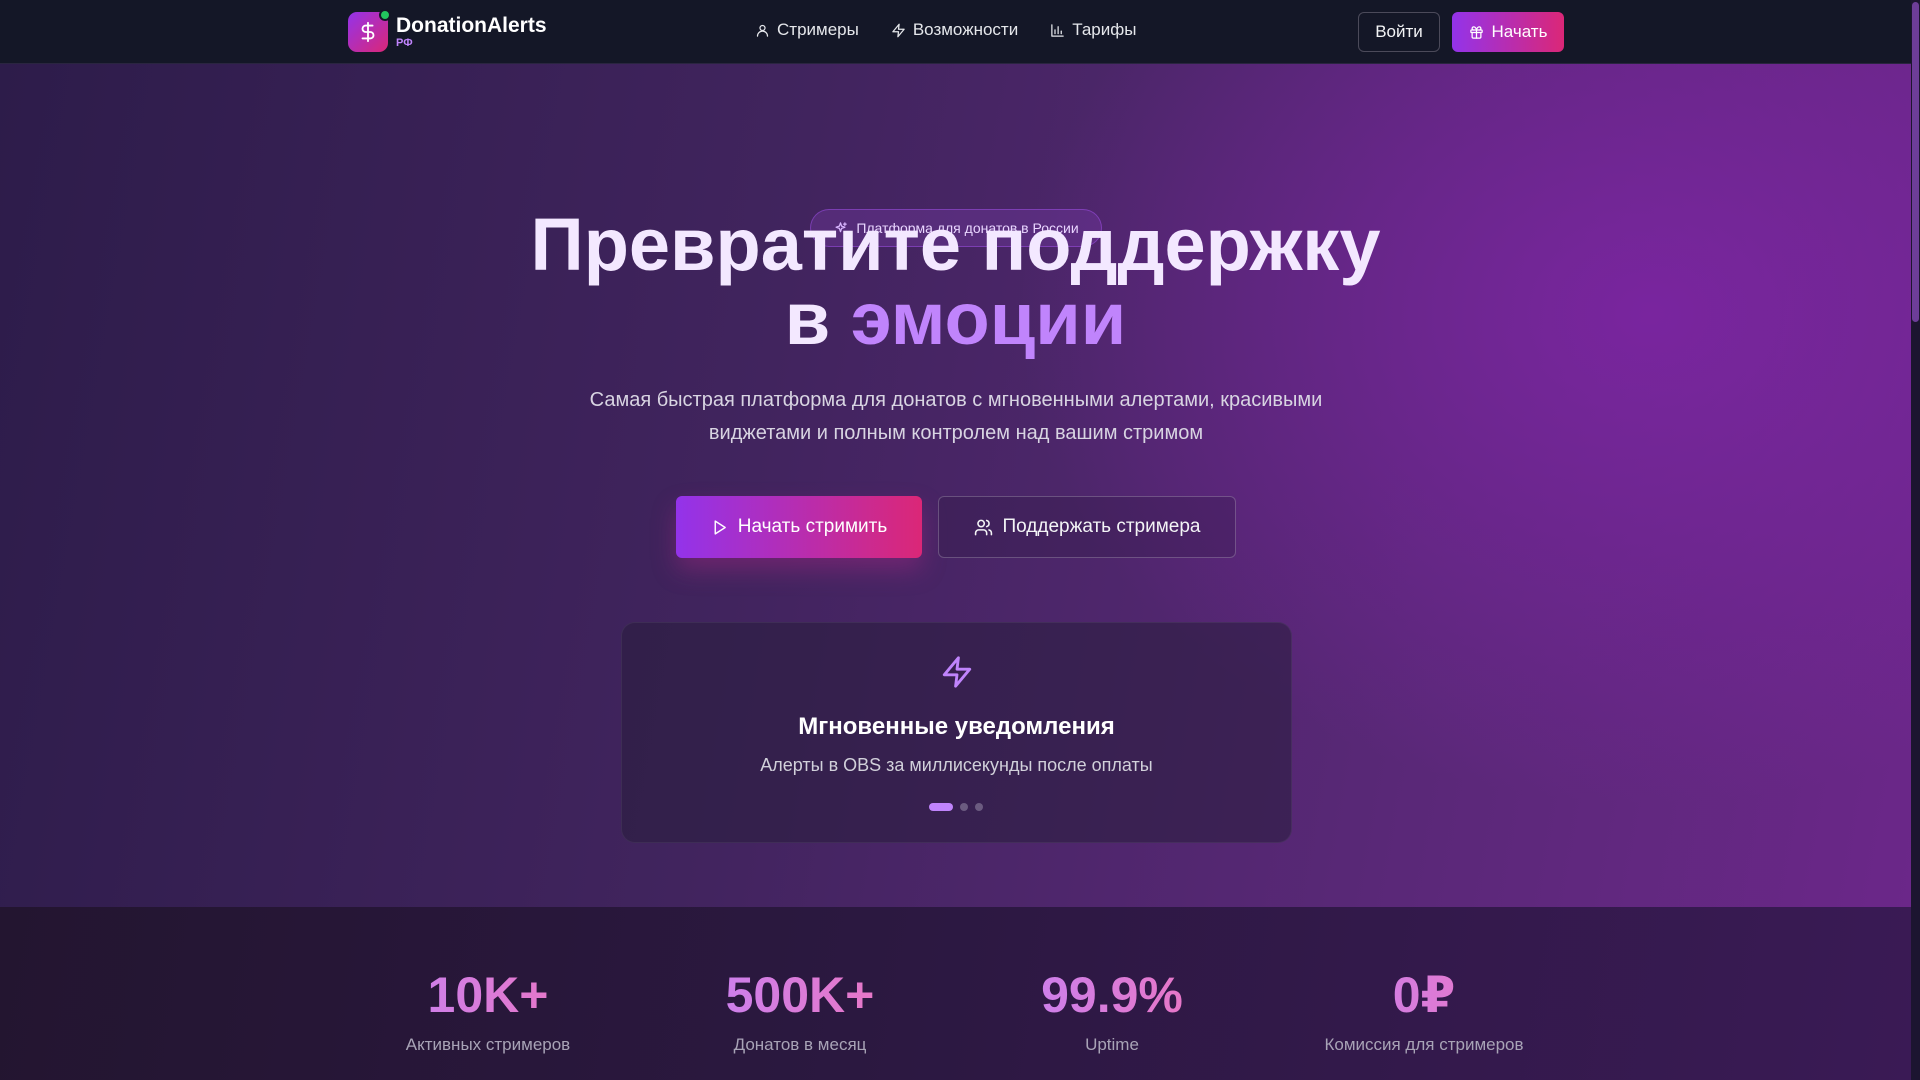 This screenshot has height=1080, width=1920. What do you see at coordinates (369, 30) in the screenshot?
I see `dollar-icon` at bounding box center [369, 30].